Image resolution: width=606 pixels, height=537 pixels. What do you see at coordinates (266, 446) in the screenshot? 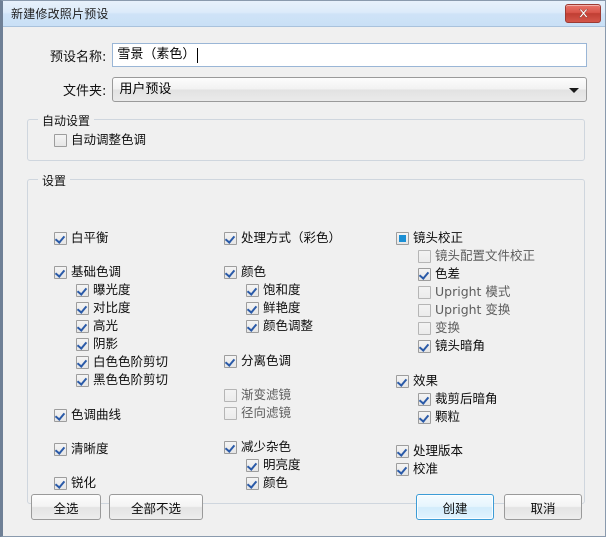
I see `checkbox-label: 减少杂色` at bounding box center [266, 446].